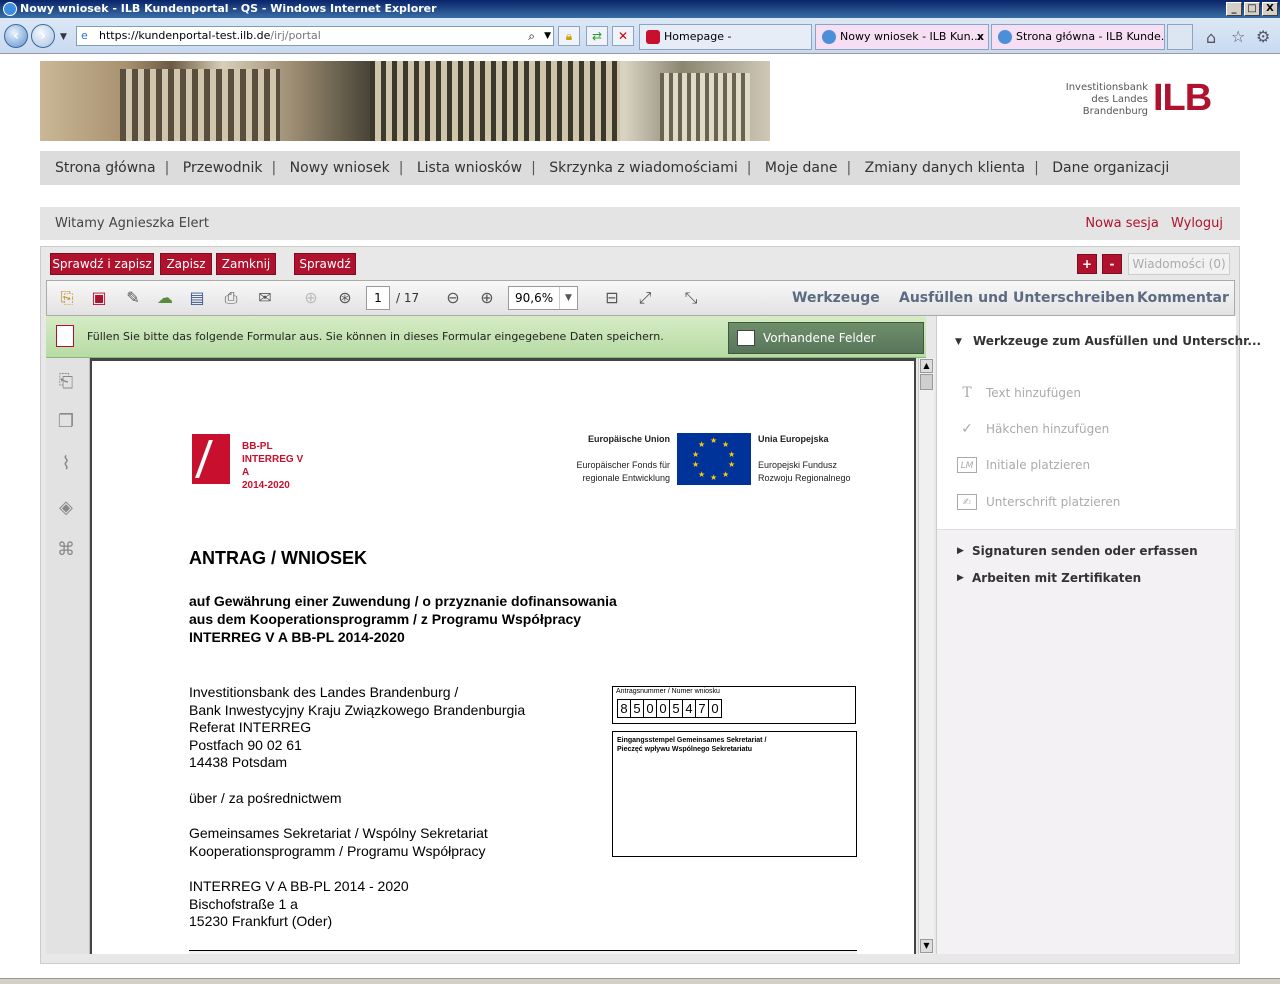  What do you see at coordinates (543, 298) in the screenshot?
I see `zoom-select: 90,6% ▼` at bounding box center [543, 298].